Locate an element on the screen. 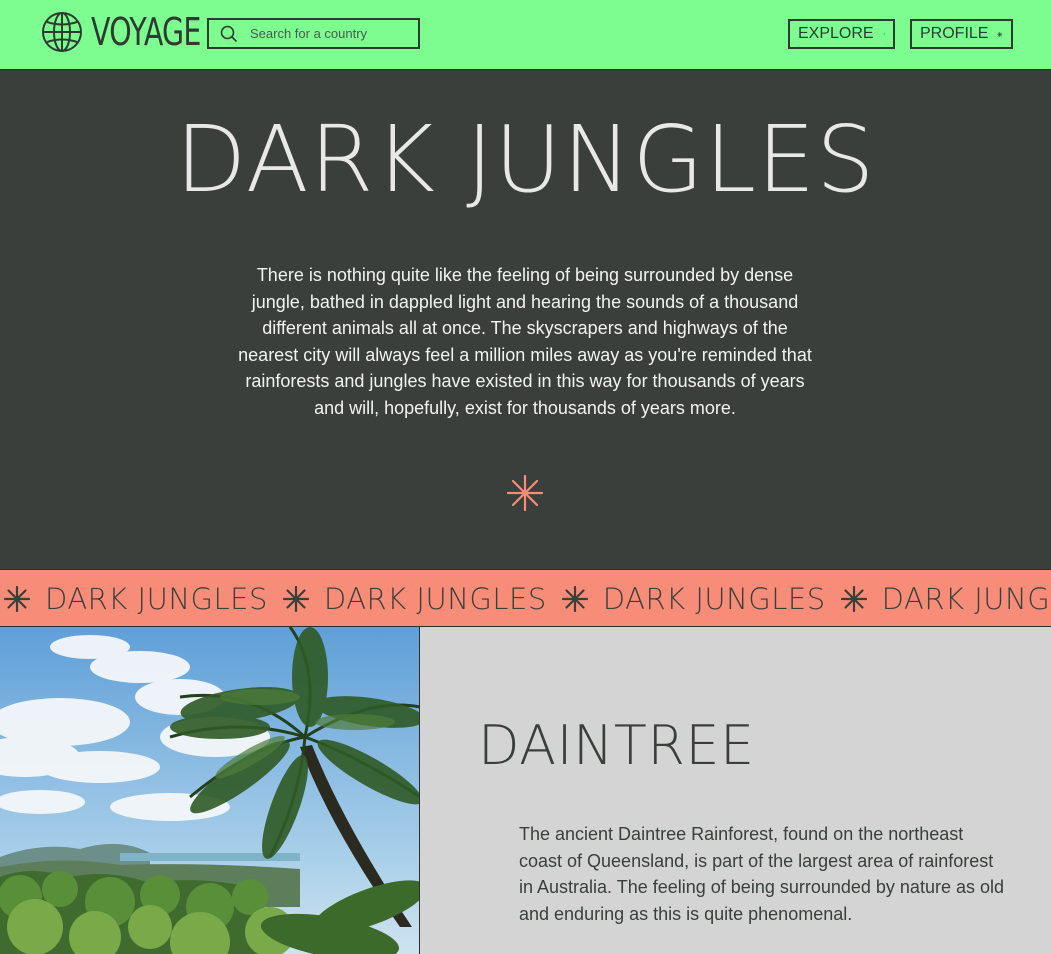 This screenshot has height=954, width=1051. rainforest-photo is located at coordinates (210, 790).